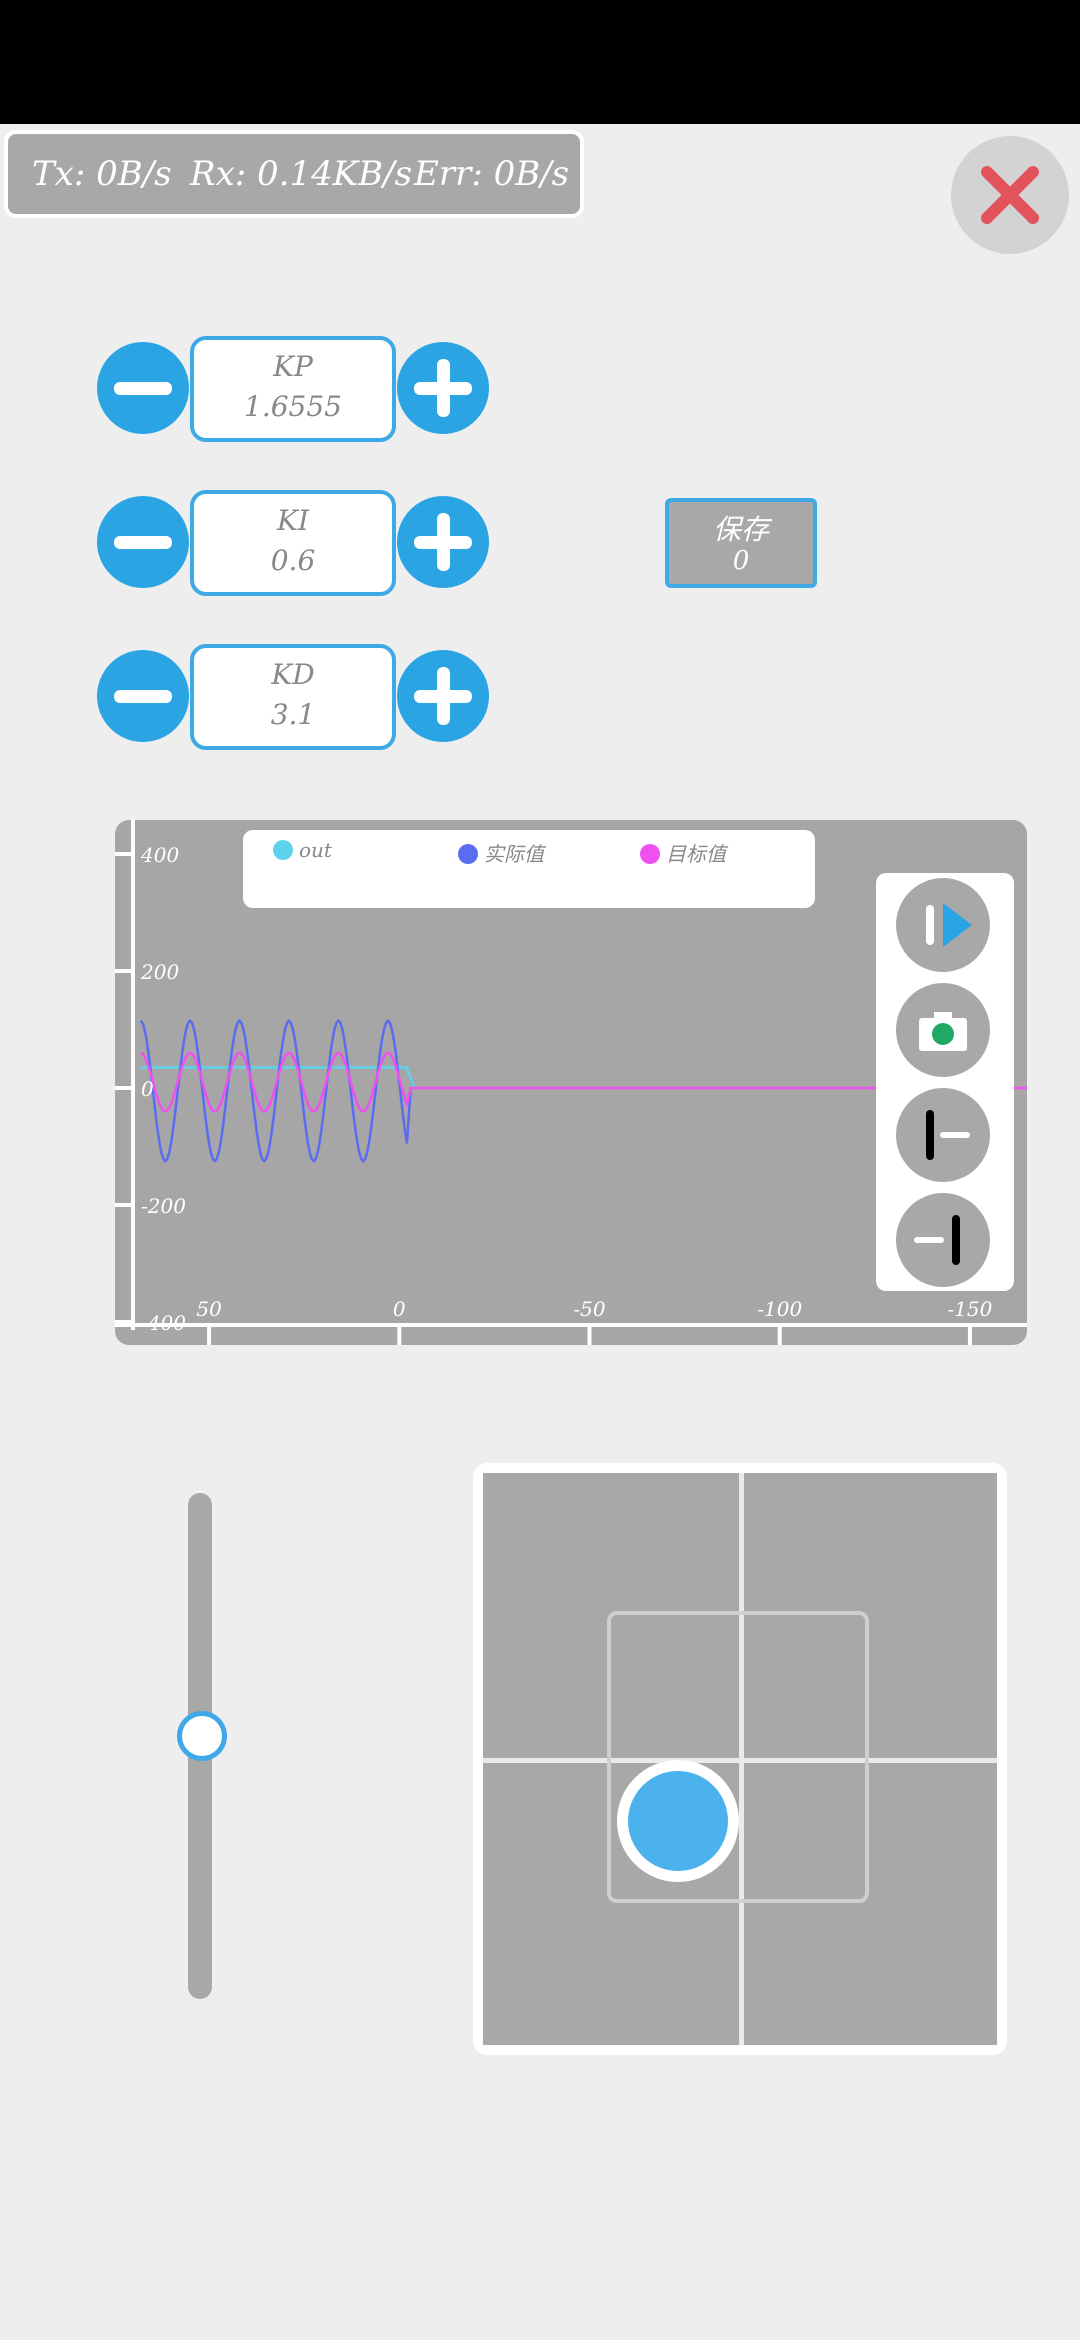 Image resolution: width=1080 pixels, height=2340 pixels. I want to click on ki-field: KI 0.6, so click(293, 543).